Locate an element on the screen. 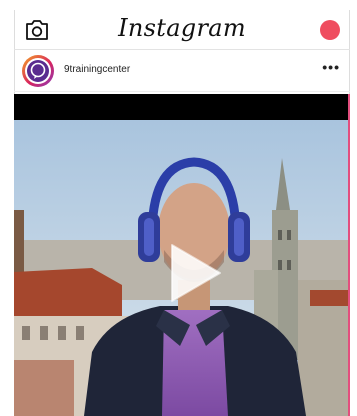 The width and height of the screenshot is (357, 416). app-title: Instagram is located at coordinates (182, 28).